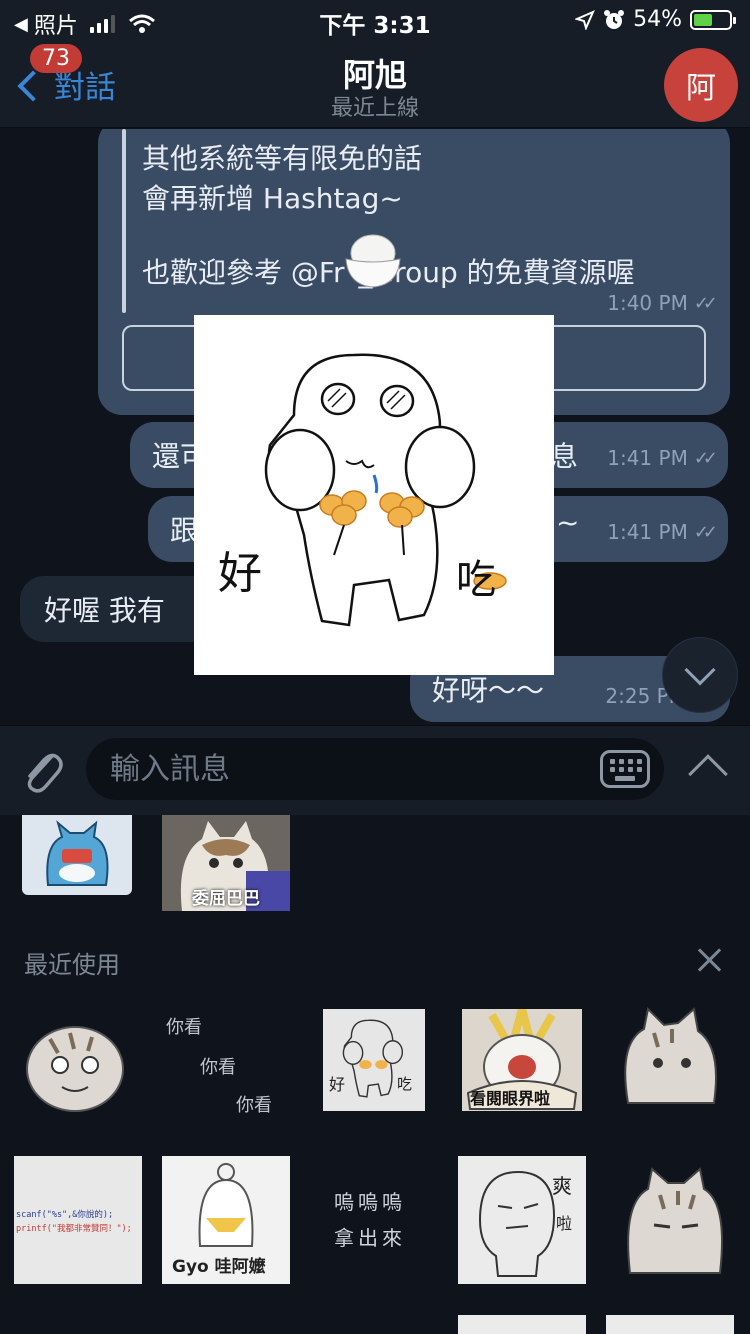 The width and height of the screenshot is (750, 1334). I want to click on section-title: 最近使用, so click(72, 965).